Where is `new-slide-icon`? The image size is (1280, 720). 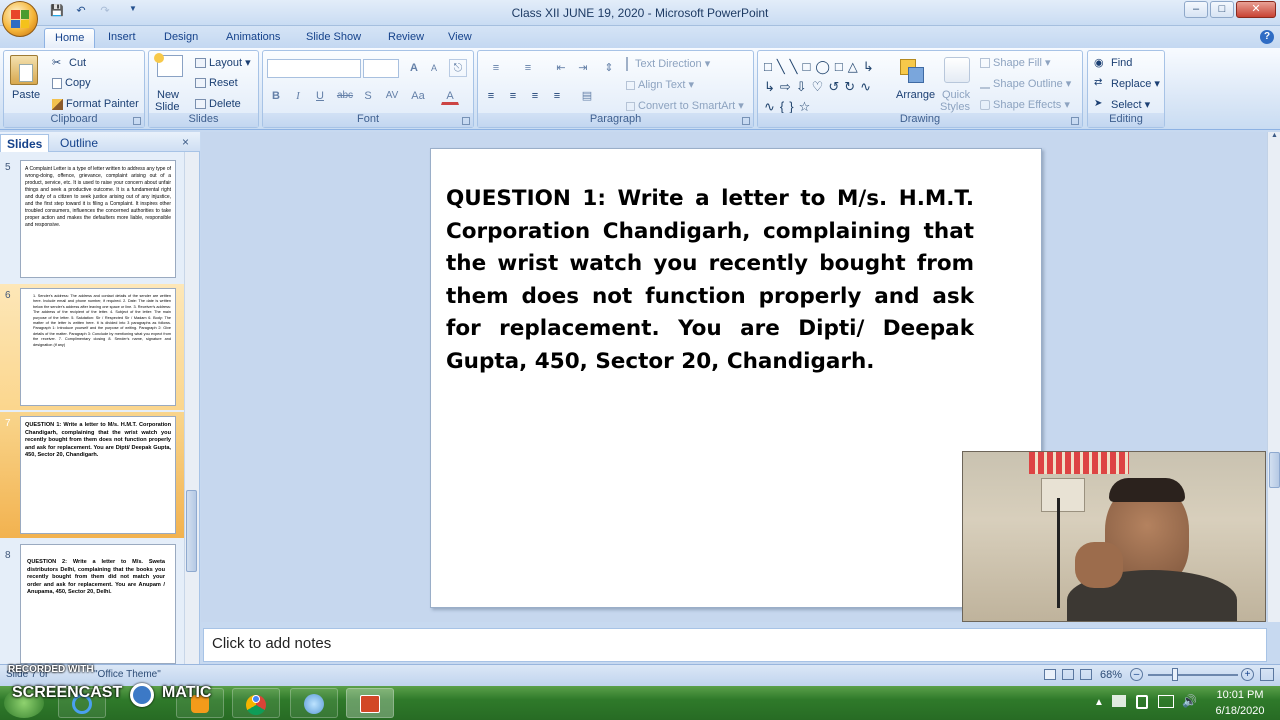
new-slide-icon is located at coordinates (168, 65).